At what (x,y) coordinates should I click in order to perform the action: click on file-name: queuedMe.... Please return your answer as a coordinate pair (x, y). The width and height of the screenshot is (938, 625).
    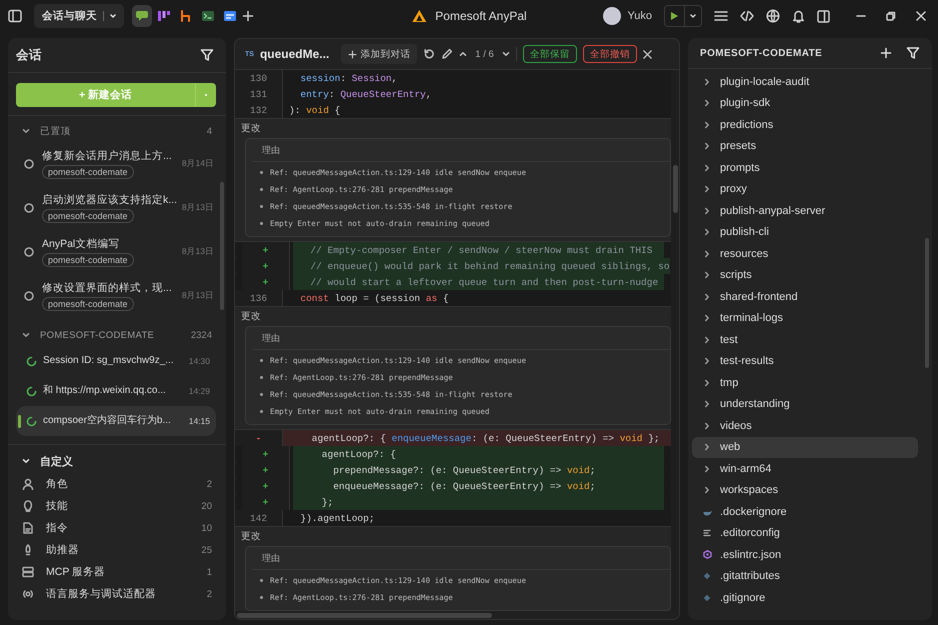
    Looking at the image, I should click on (295, 54).